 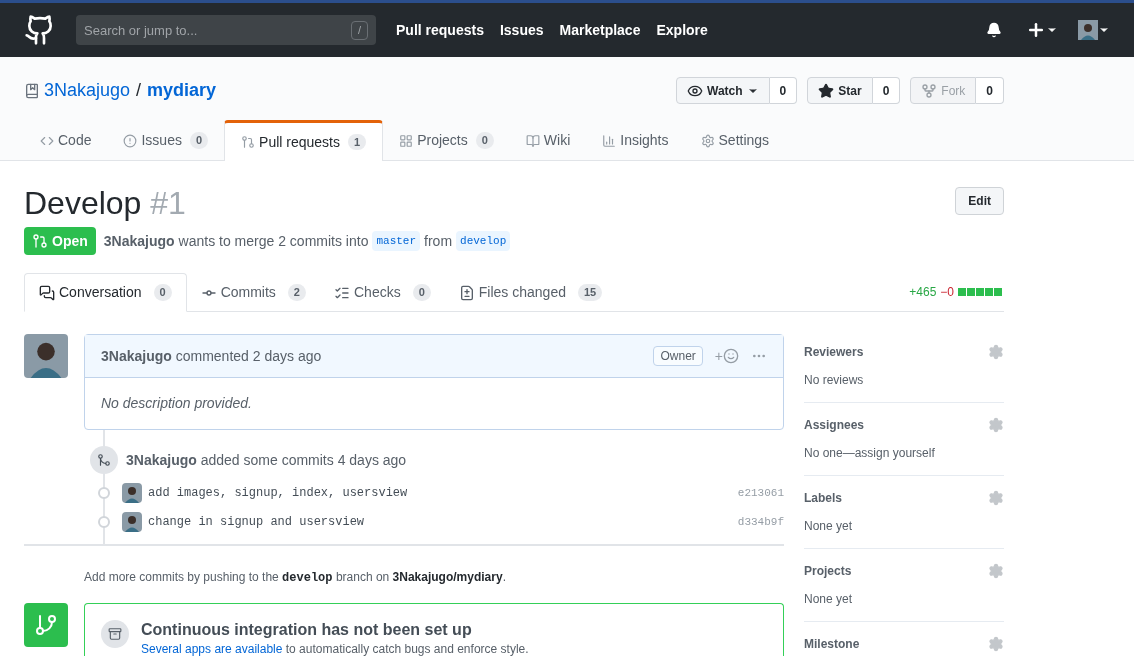 I want to click on bar-chart-icon, so click(x=609, y=140).